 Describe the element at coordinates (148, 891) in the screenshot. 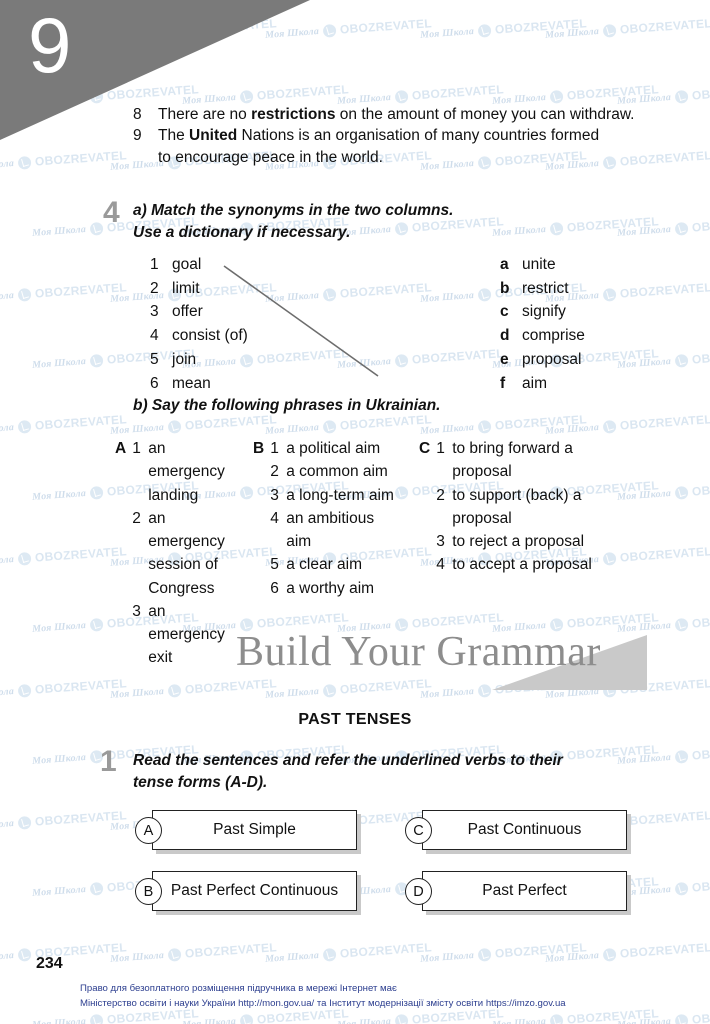

I see `tense-letter-badge: B` at that location.